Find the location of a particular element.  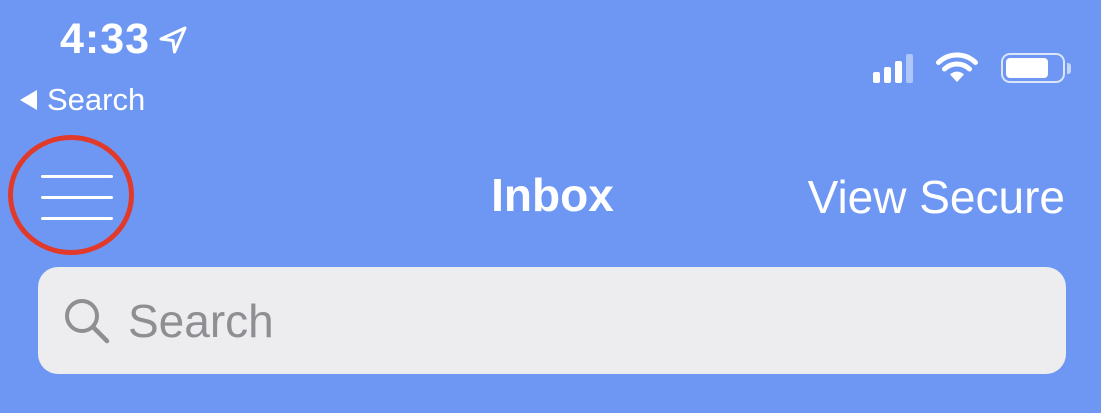

back-to-search-link: Search is located at coordinates (82, 99).